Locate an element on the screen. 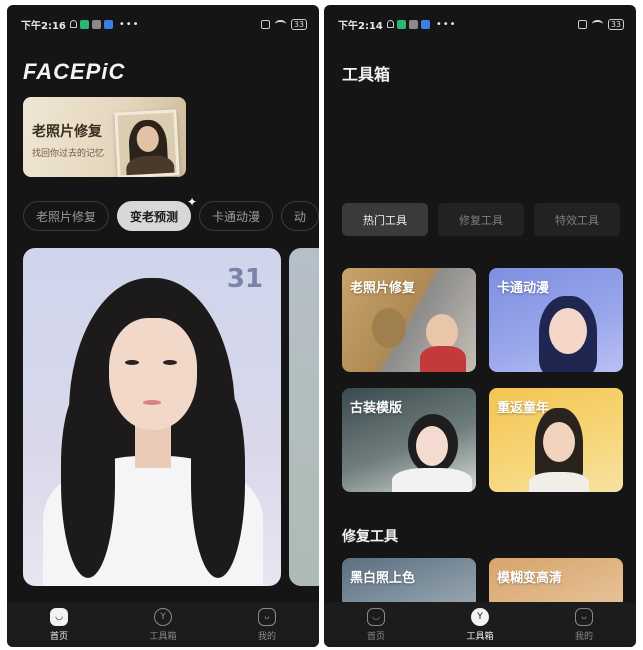 This screenshot has height=650, width=643. status-bar: 下午2:16 ••• 33 is located at coordinates (164, 24).